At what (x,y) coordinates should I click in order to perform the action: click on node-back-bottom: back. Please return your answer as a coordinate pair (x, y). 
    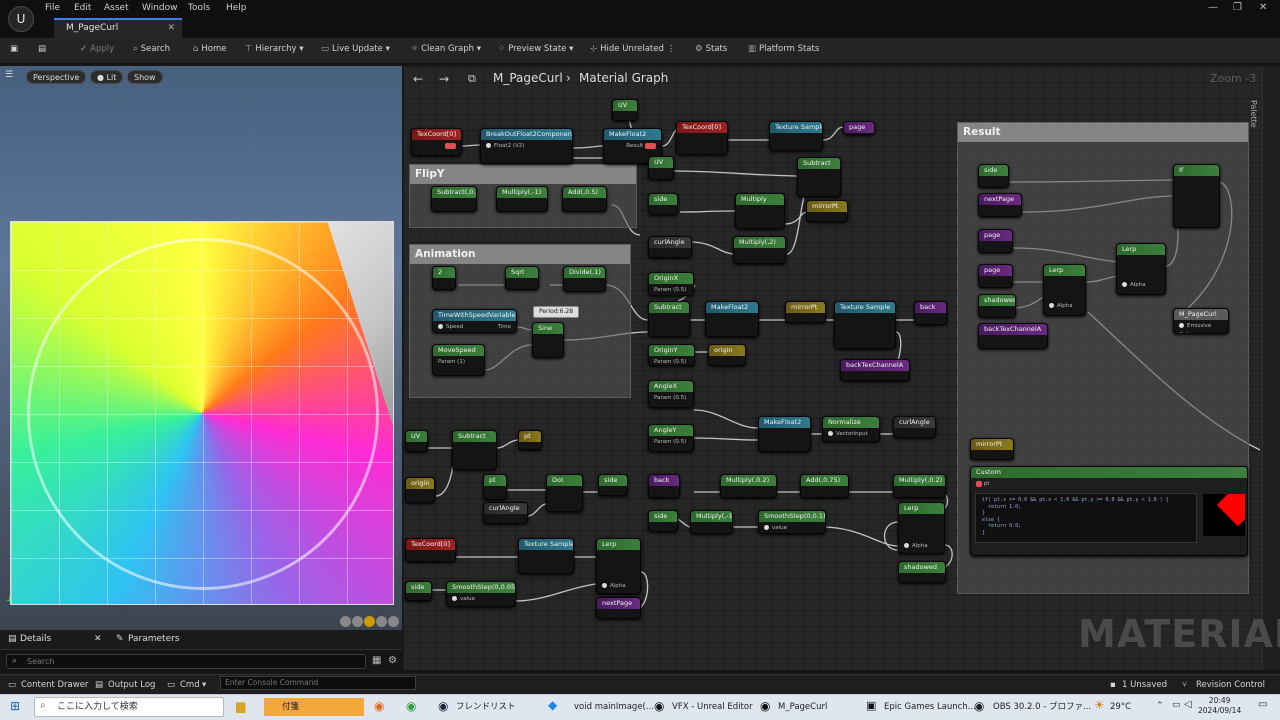
    Looking at the image, I should click on (664, 486).